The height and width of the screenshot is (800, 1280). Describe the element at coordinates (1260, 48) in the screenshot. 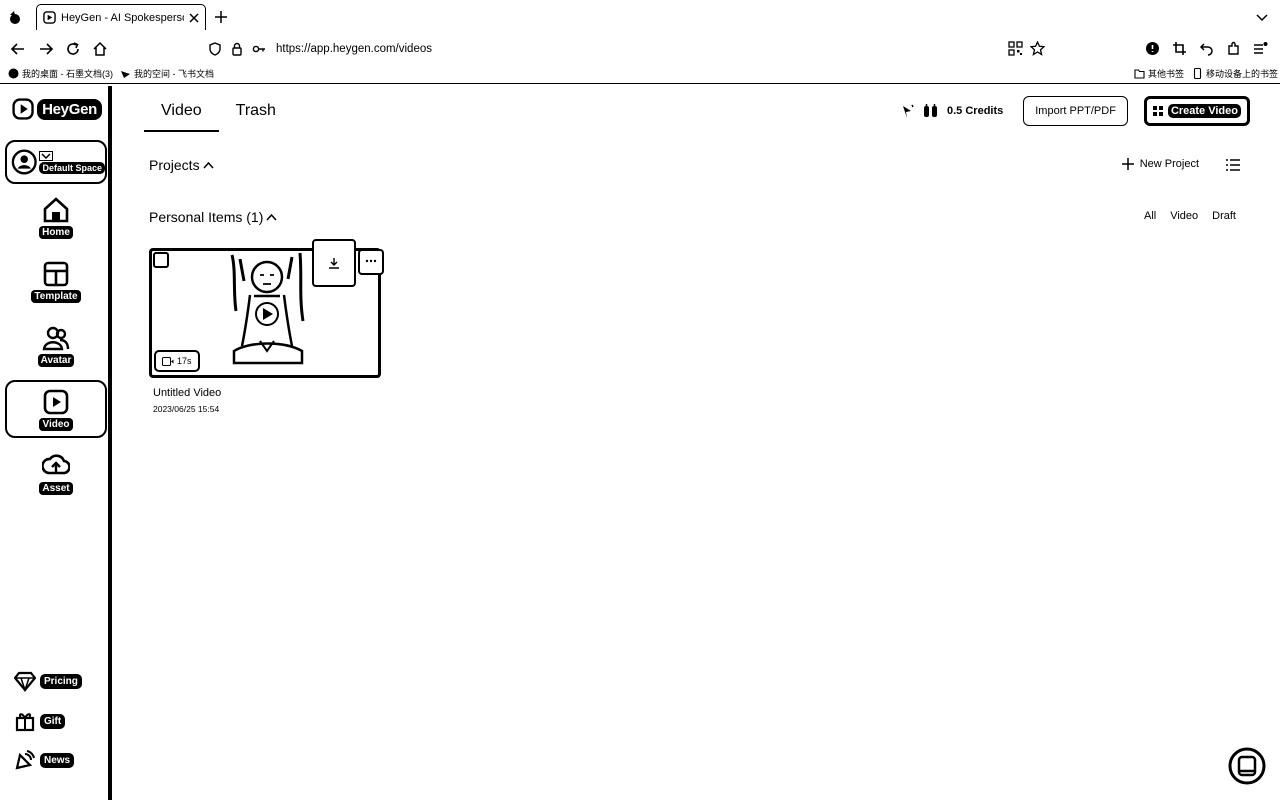

I see `app-menu-icon` at that location.